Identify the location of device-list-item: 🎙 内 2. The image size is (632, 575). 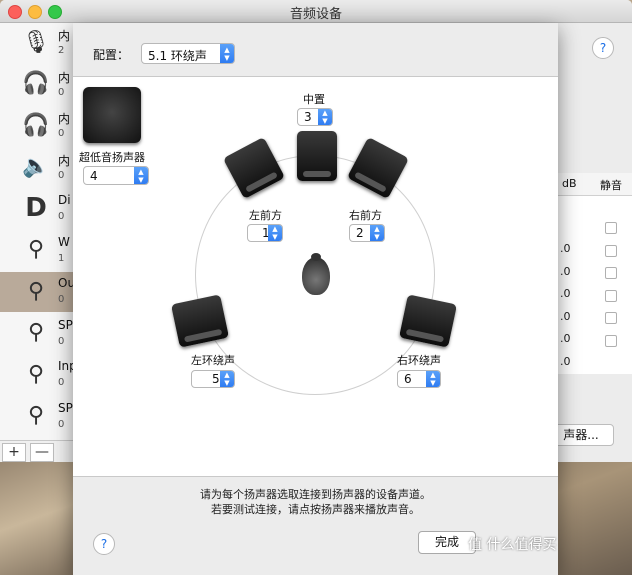
(37, 43).